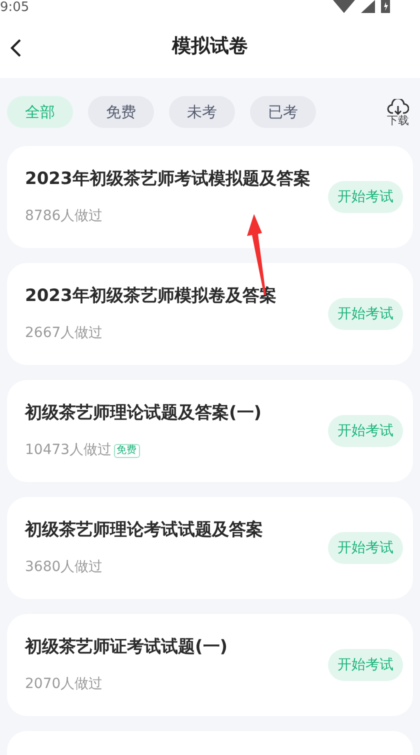 This screenshot has height=755, width=420. I want to click on taken-count: 3680人做过, so click(64, 568).